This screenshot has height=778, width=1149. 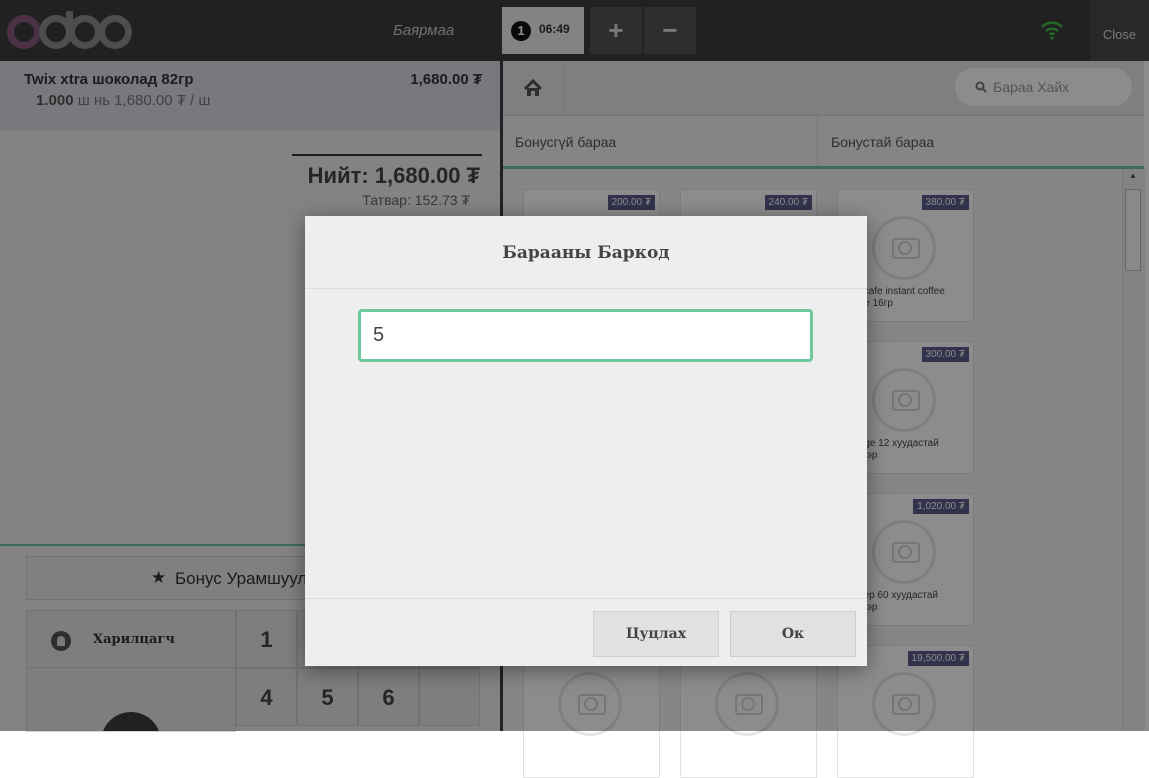 I want to click on dialog-footer: Цуцлах Ок, so click(x=586, y=632).